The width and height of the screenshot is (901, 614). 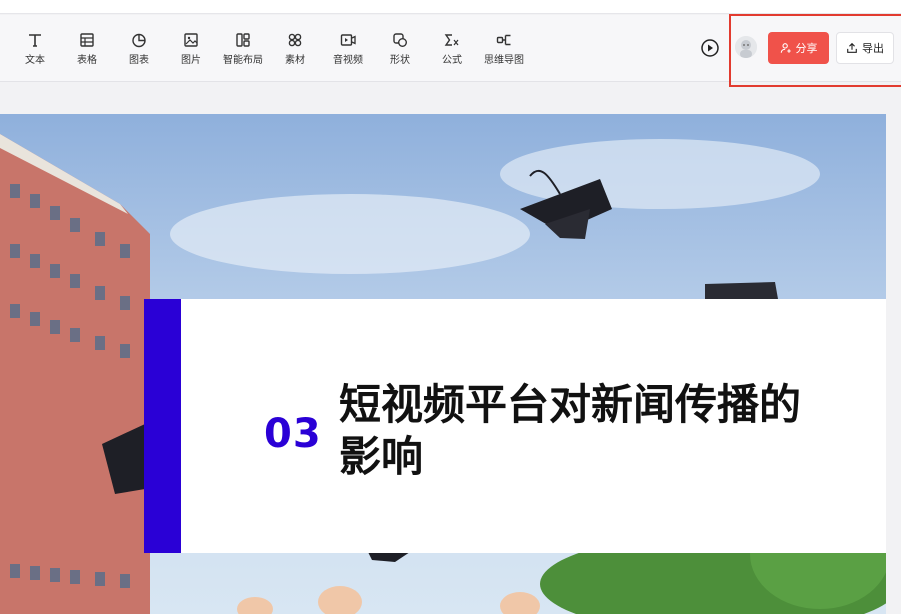 What do you see at coordinates (139, 40) in the screenshot?
I see `chart-icon` at bounding box center [139, 40].